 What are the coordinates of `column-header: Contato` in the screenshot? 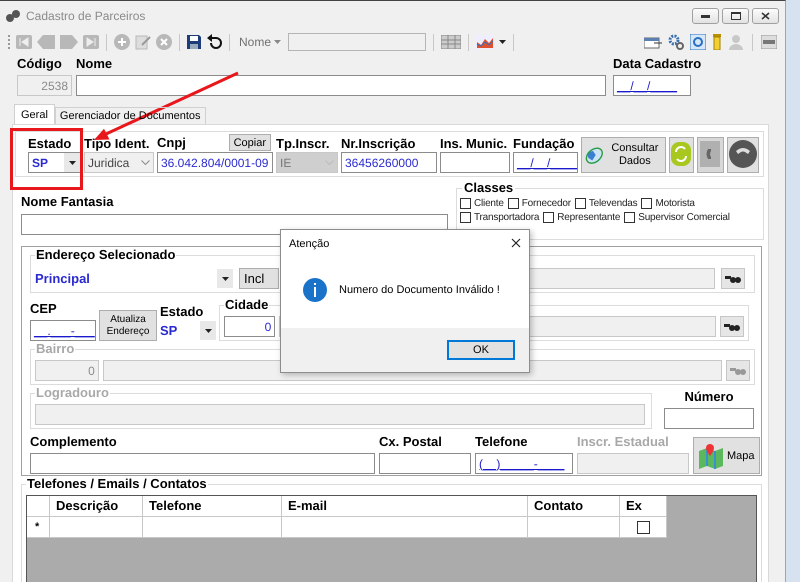 It's located at (574, 506).